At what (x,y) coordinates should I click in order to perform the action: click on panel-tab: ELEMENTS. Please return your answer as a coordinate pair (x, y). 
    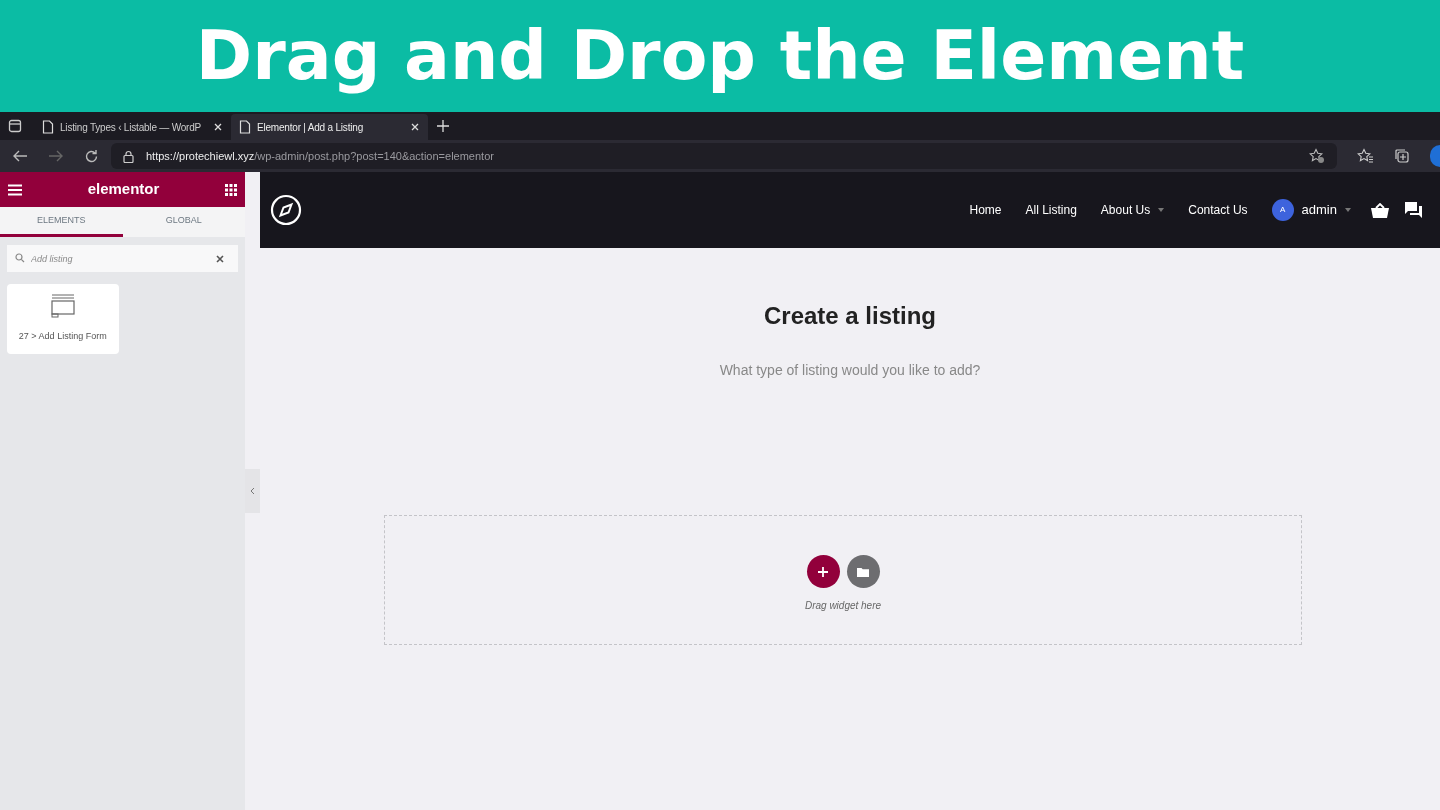
    Looking at the image, I should click on (61, 222).